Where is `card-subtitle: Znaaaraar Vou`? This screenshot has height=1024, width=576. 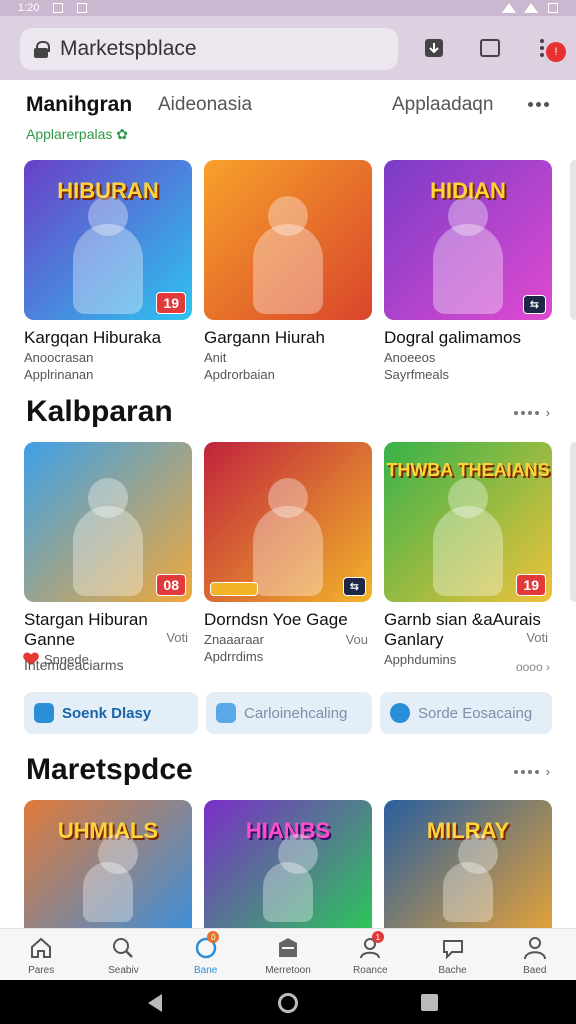
card-subtitle: Znaaaraar Vou is located at coordinates (286, 639).